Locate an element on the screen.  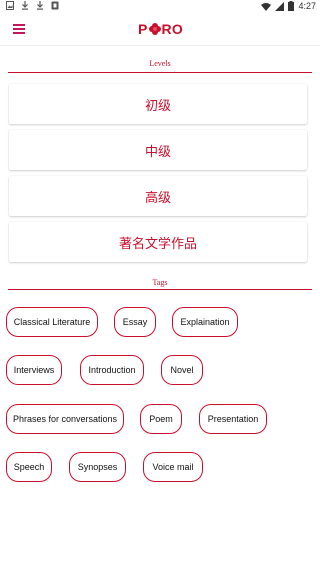
level-label: 初级 is located at coordinates (157, 106).